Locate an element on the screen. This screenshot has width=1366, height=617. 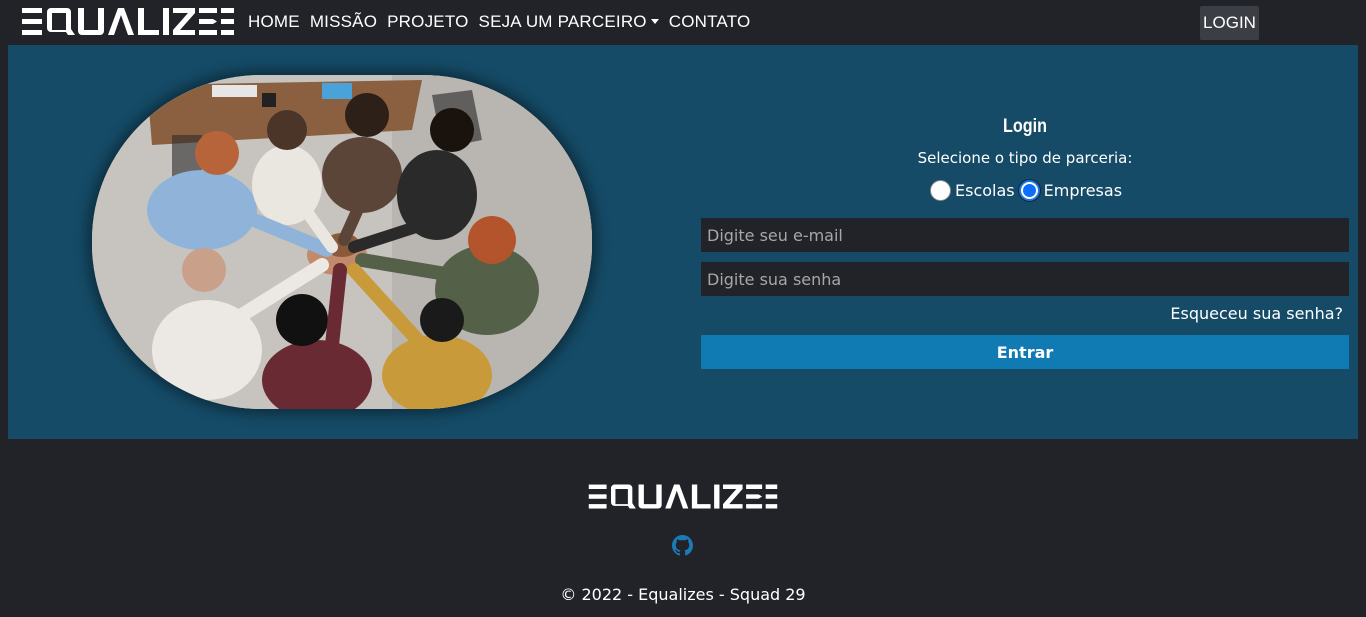
nav-login-button: LOGIN is located at coordinates (1229, 23).